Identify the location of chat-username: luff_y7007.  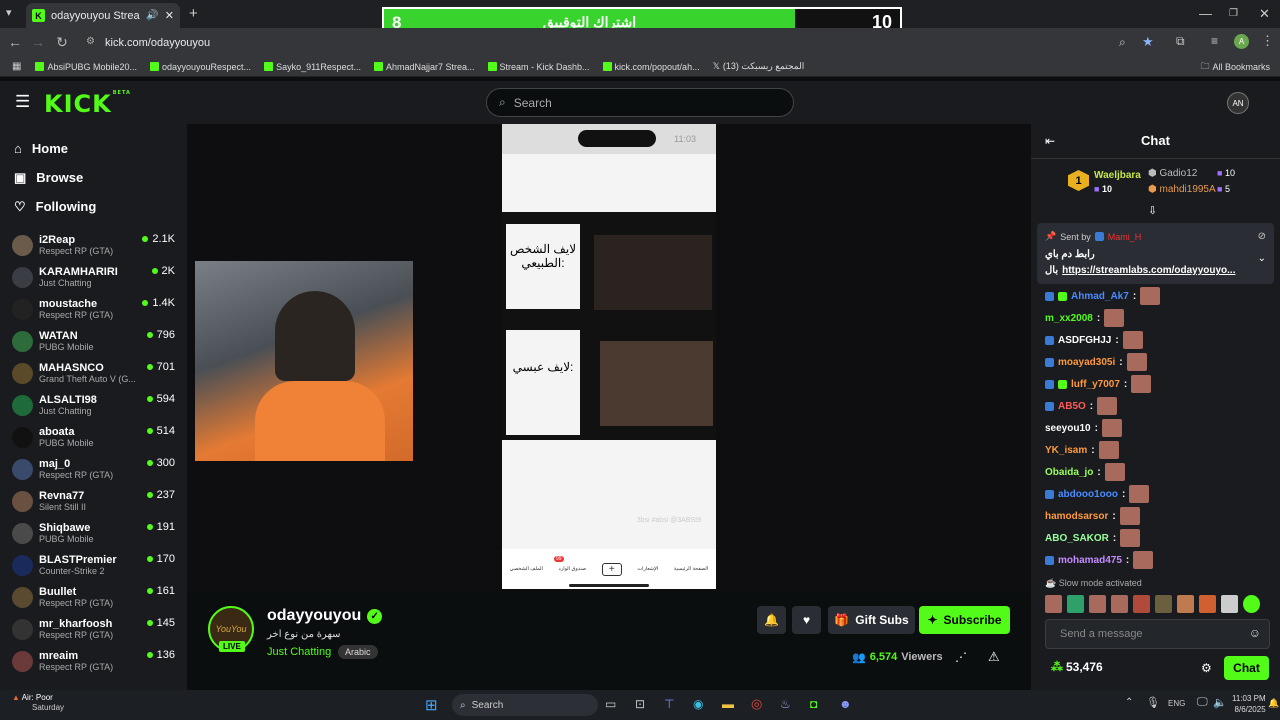
(1095, 384).